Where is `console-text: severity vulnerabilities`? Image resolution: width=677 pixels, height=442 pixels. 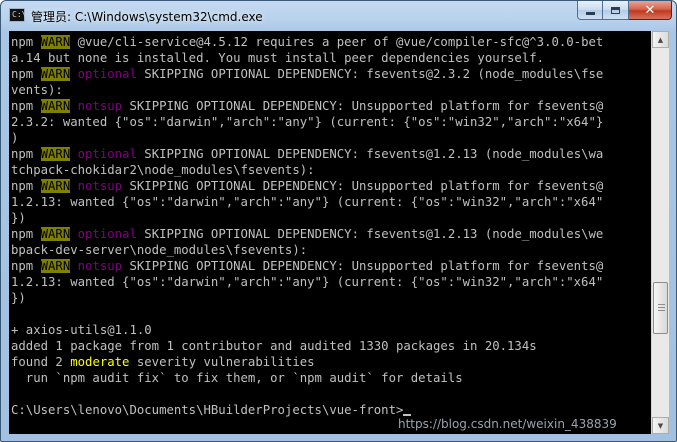
console-text: severity vulnerabilities is located at coordinates (222, 362).